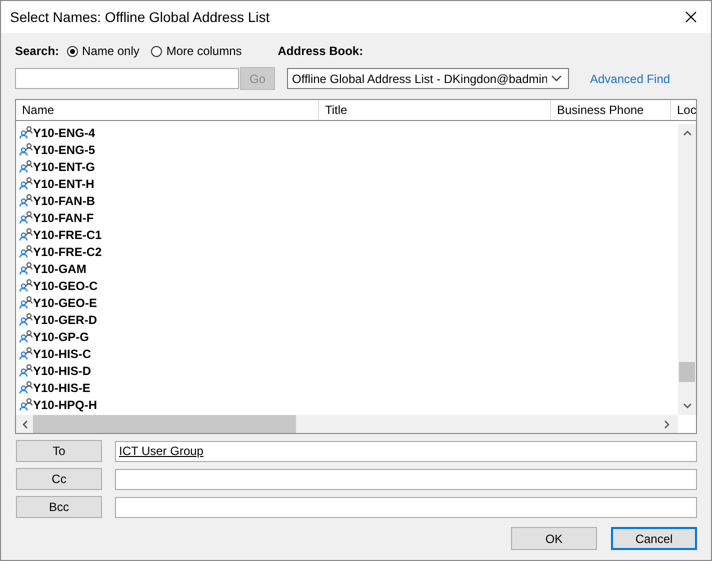 This screenshot has height=561, width=712. What do you see at coordinates (65, 405) in the screenshot?
I see `contact-name: Y10-HPQ-H` at bounding box center [65, 405].